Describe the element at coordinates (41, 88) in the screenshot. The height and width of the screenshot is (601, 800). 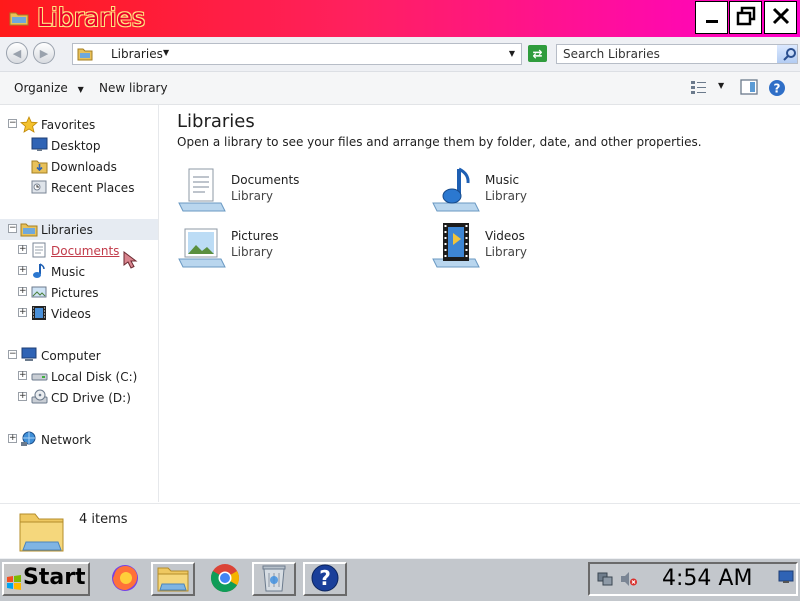
I see `organize-label: Organize` at that location.